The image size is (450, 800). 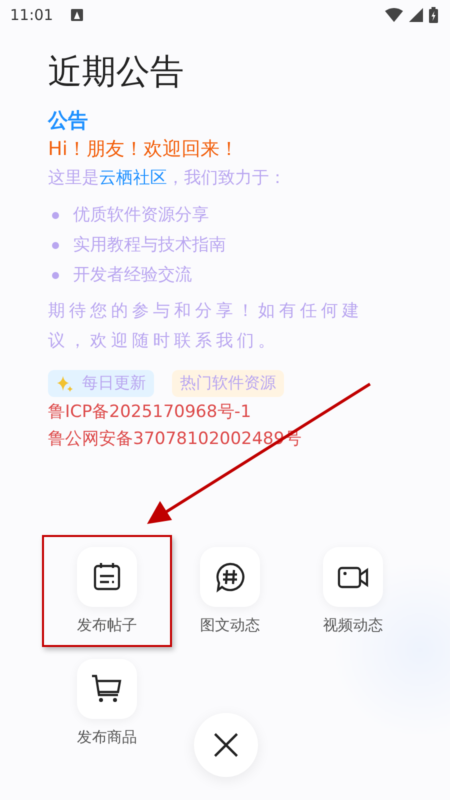 I want to click on action-label: 发布商品, so click(x=107, y=737).